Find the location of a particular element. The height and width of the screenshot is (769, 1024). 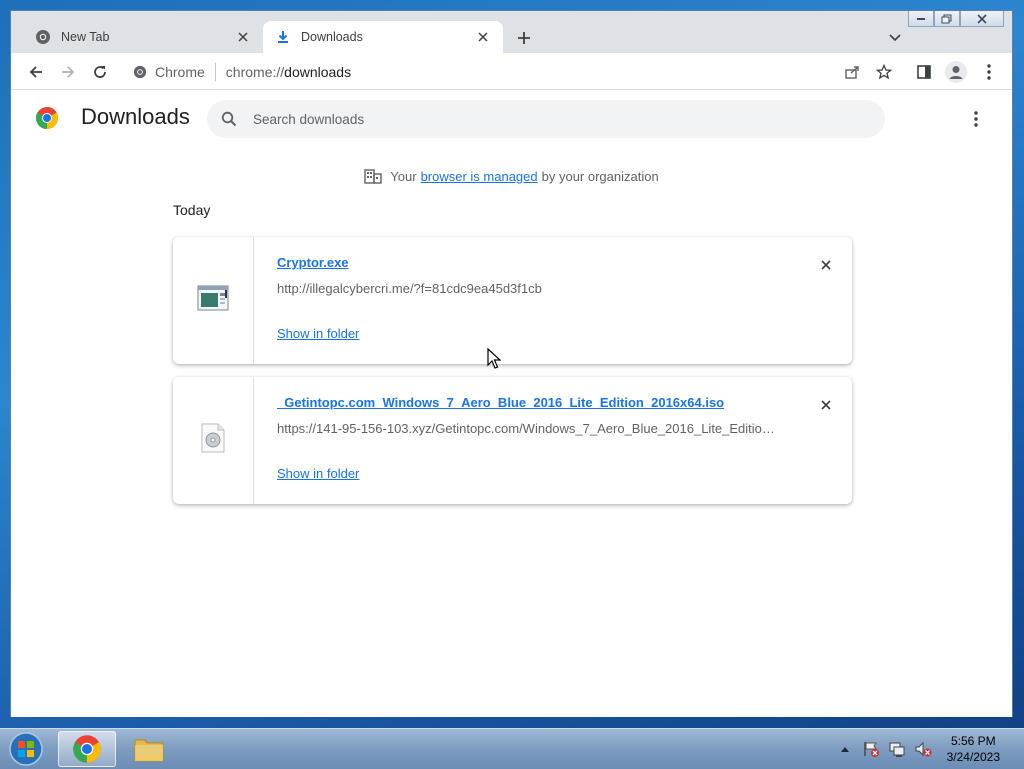

tab-strip: New Tab Downloads is located at coordinates (511, 32).